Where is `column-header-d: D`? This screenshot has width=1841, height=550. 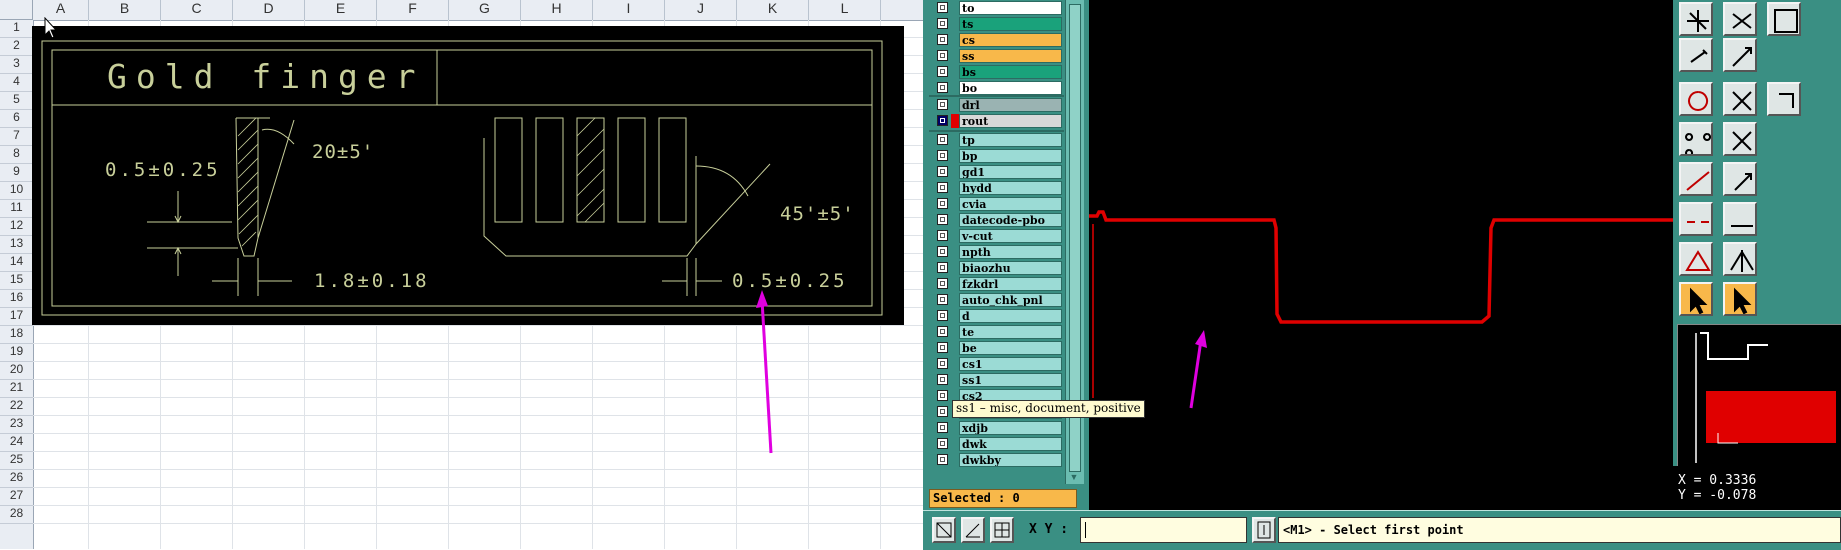
column-header-d: D is located at coordinates (269, 10).